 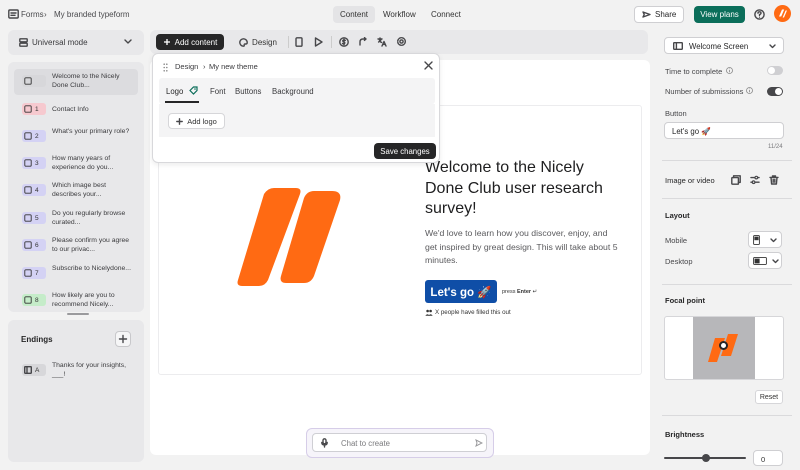 What do you see at coordinates (405, 151) in the screenshot?
I see `save-changes-button: Save changes` at bounding box center [405, 151].